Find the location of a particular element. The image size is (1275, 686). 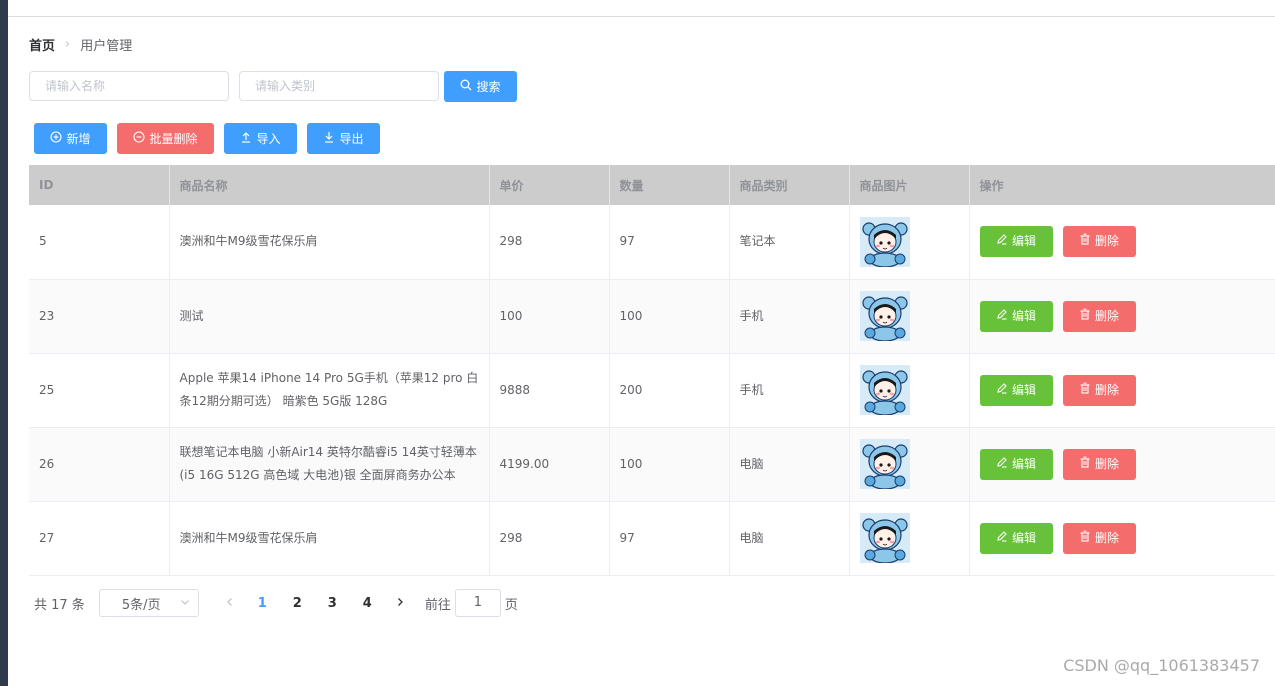

table-row: 27 澳洲和牛M9级雪花保乐肩 298 97 电脑 编辑 删除 is located at coordinates (652, 538).